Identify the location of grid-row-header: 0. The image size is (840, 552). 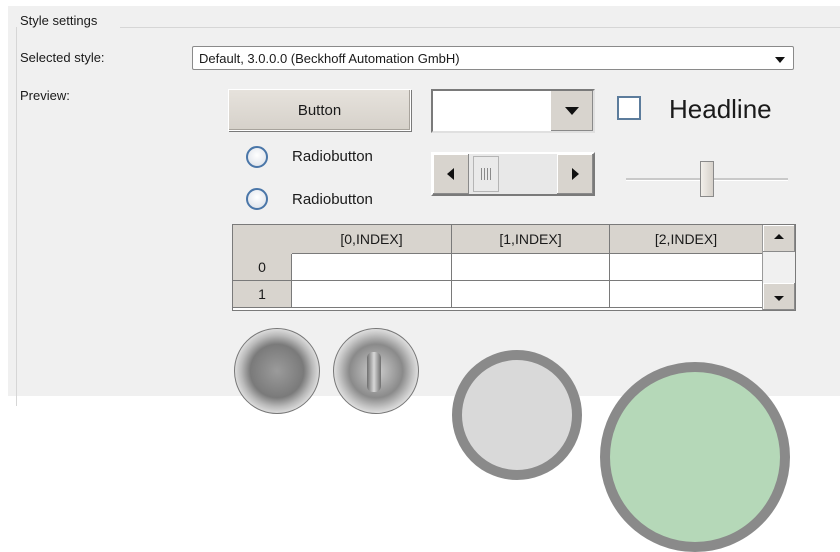
(262, 267).